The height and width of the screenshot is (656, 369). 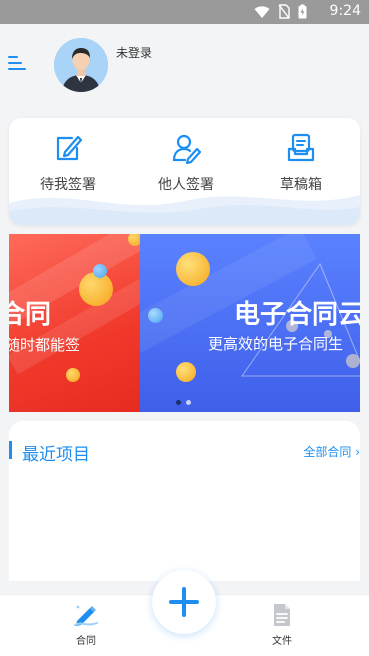 I want to click on contract-icon, so click(x=86, y=615).